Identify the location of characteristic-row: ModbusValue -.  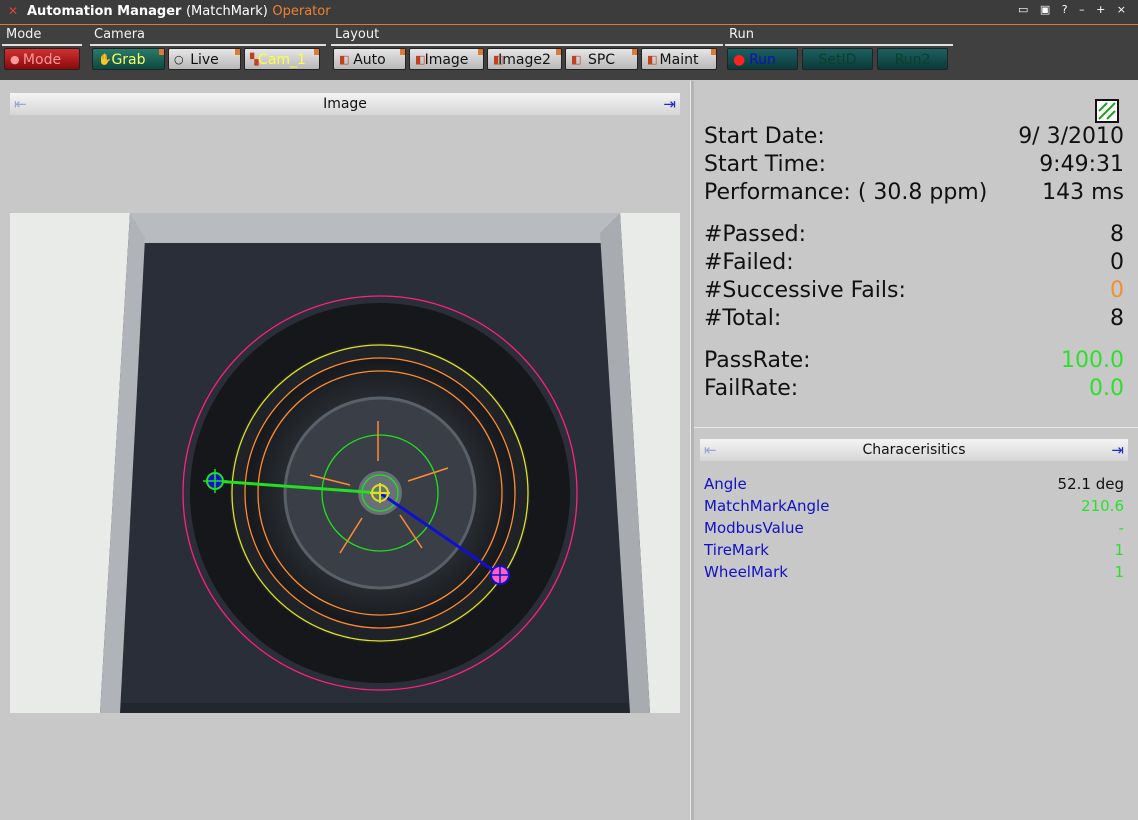
(914, 528).